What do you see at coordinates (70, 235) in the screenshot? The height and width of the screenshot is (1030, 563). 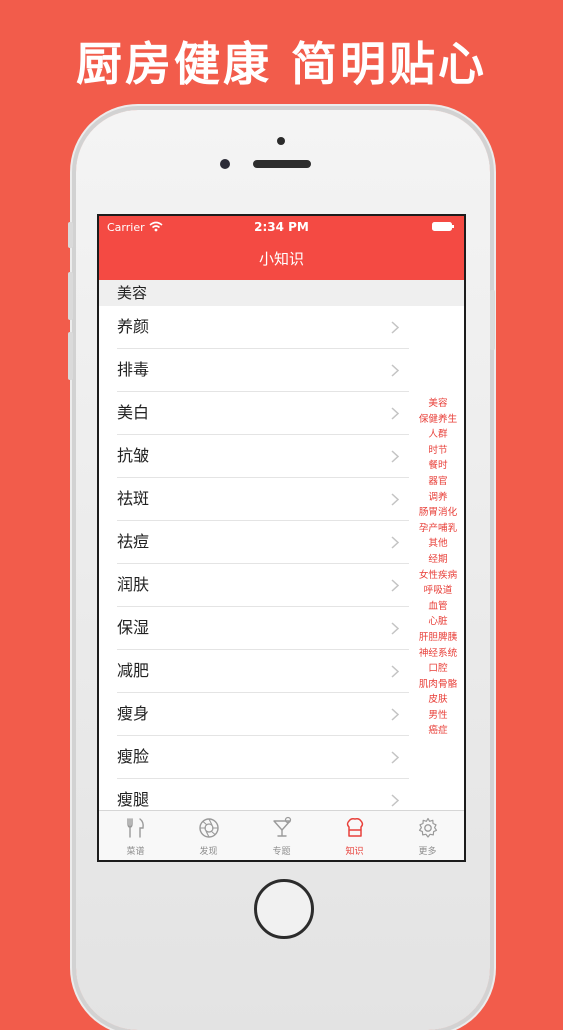 I see `mute-switch` at bounding box center [70, 235].